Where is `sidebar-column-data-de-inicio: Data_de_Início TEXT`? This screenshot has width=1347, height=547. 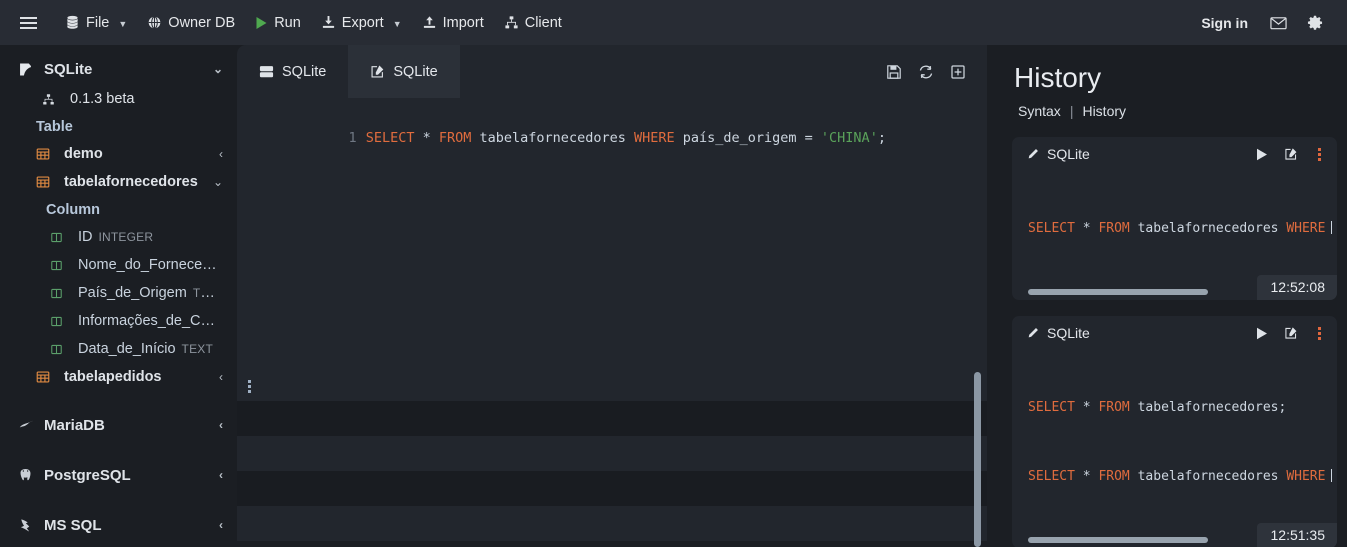
sidebar-column-data-de-inicio: Data_de_Início TEXT is located at coordinates (118, 349).